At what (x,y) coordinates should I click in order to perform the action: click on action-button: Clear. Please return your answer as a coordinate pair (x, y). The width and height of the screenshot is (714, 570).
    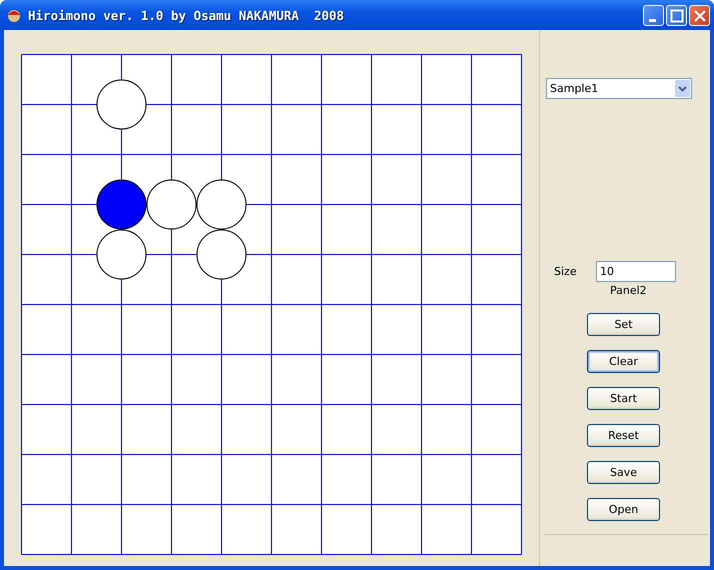
    Looking at the image, I should click on (623, 361).